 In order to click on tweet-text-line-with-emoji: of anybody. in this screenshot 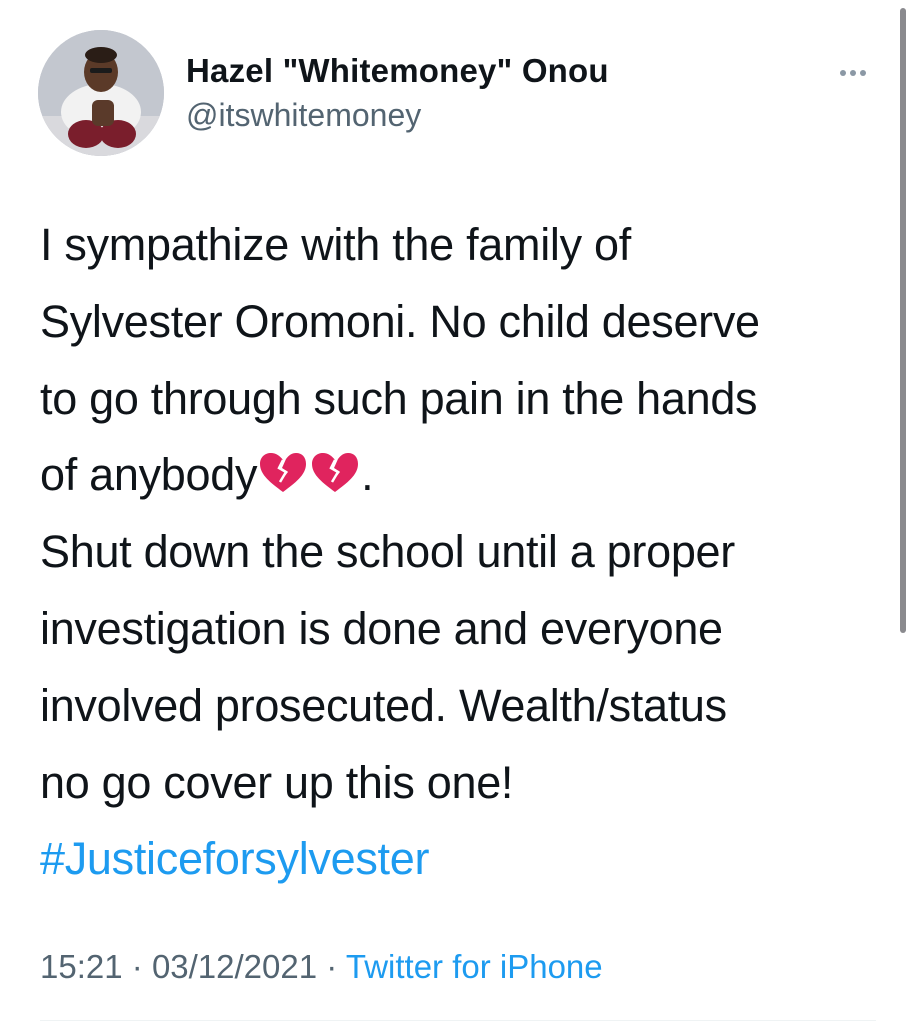, I will do `click(465, 475)`.